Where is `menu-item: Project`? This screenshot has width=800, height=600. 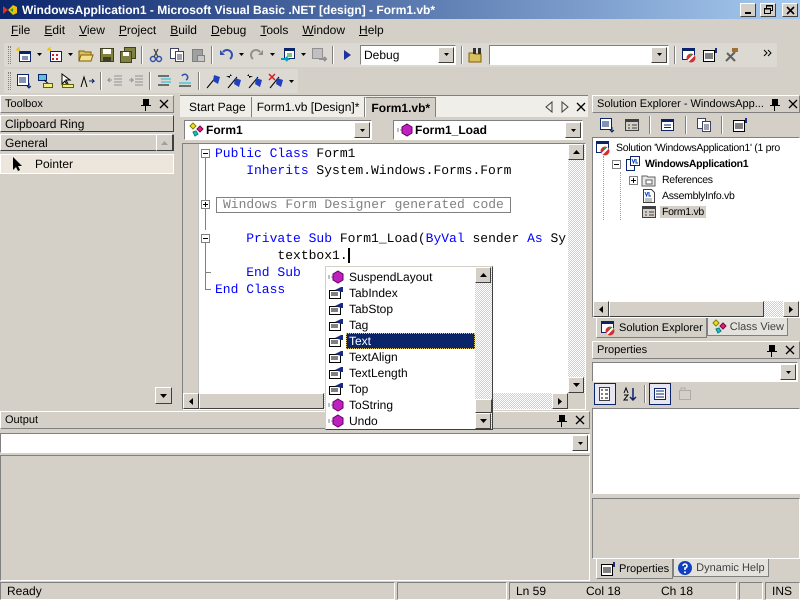
menu-item: Project is located at coordinates (138, 30).